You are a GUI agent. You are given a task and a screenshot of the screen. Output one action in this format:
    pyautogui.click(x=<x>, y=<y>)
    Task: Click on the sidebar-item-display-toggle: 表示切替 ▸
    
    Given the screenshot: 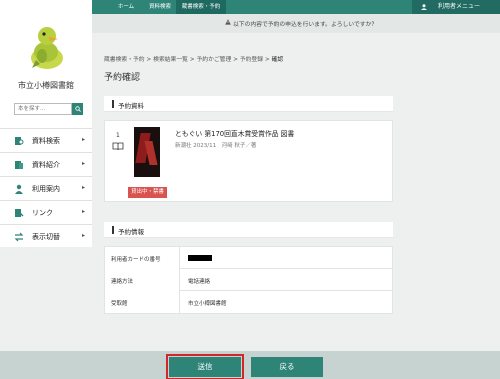 What is the action you would take?
    pyautogui.click(x=46, y=236)
    